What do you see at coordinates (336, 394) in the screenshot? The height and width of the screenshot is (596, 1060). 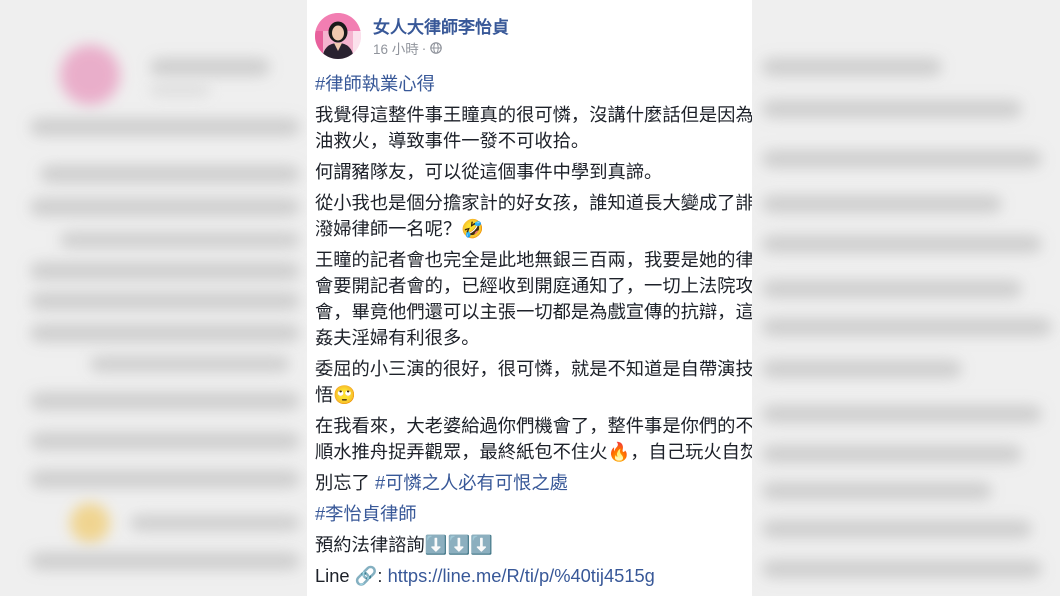 I see `text-line: 悟🙄` at bounding box center [336, 394].